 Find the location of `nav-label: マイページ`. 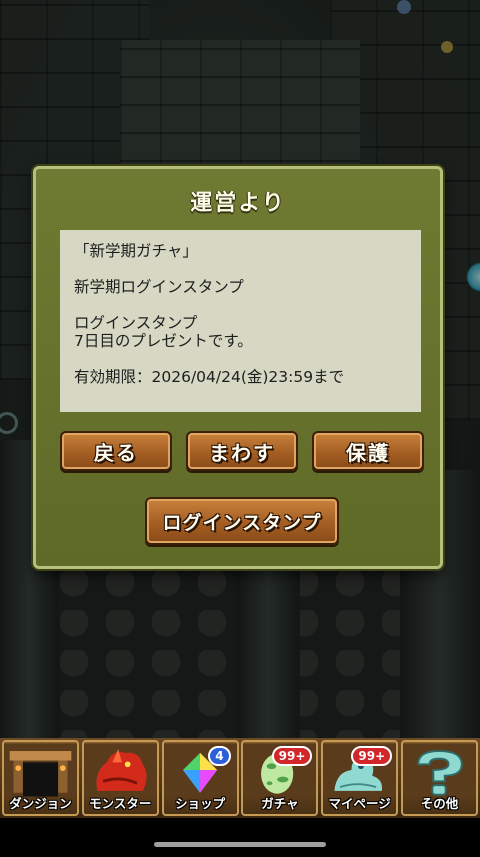

nav-label: マイページ is located at coordinates (359, 803).